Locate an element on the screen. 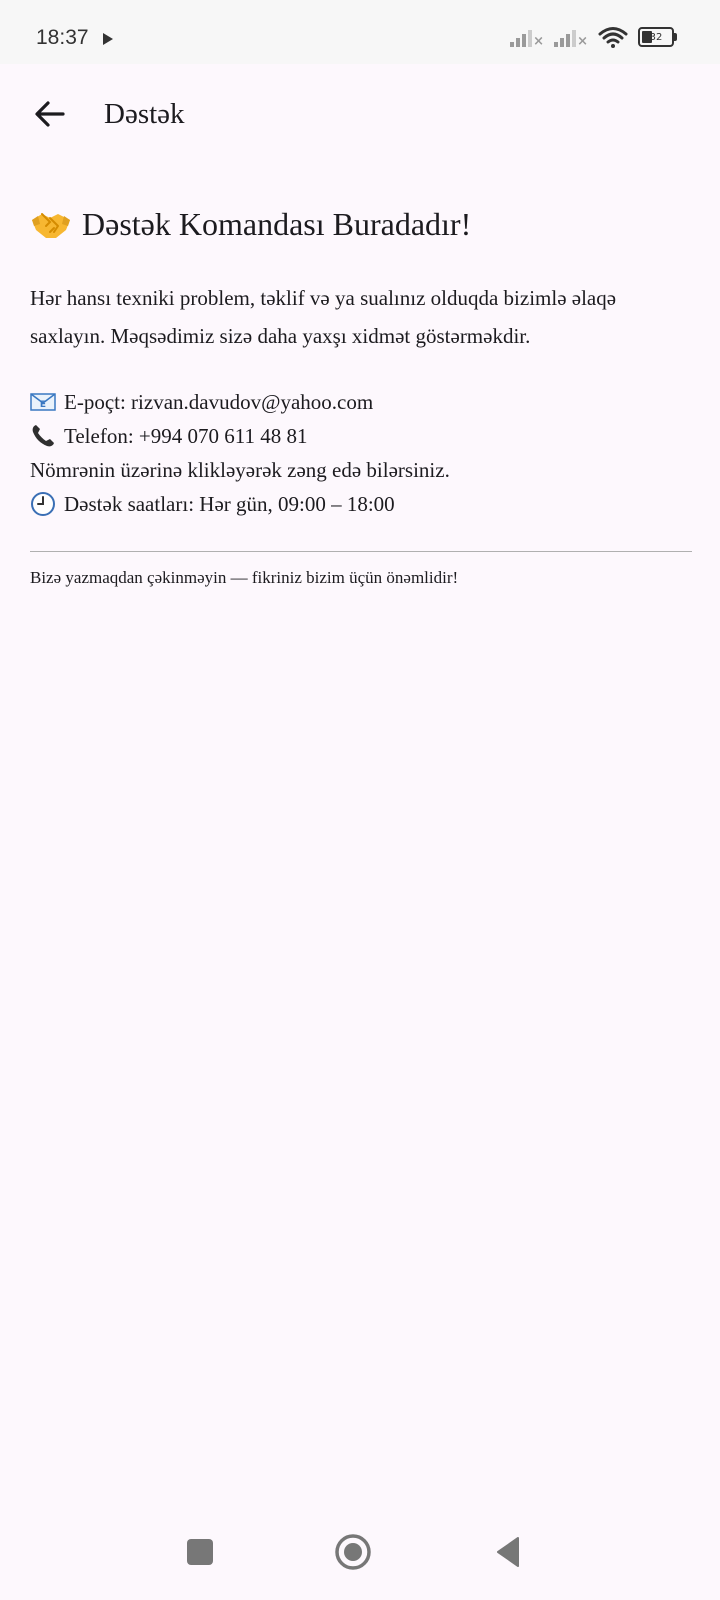 This screenshot has width=720, height=1600. email-icon: E is located at coordinates (43, 402).